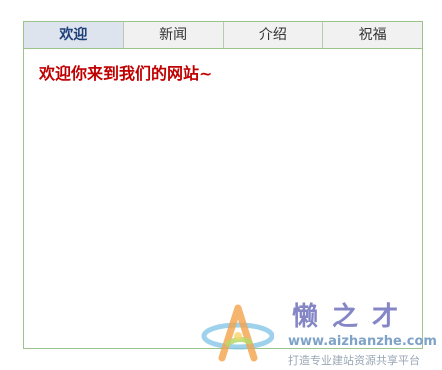 The image size is (442, 370). I want to click on tab-bar: 欢迎 新闻 介绍 祝福, so click(223, 35).